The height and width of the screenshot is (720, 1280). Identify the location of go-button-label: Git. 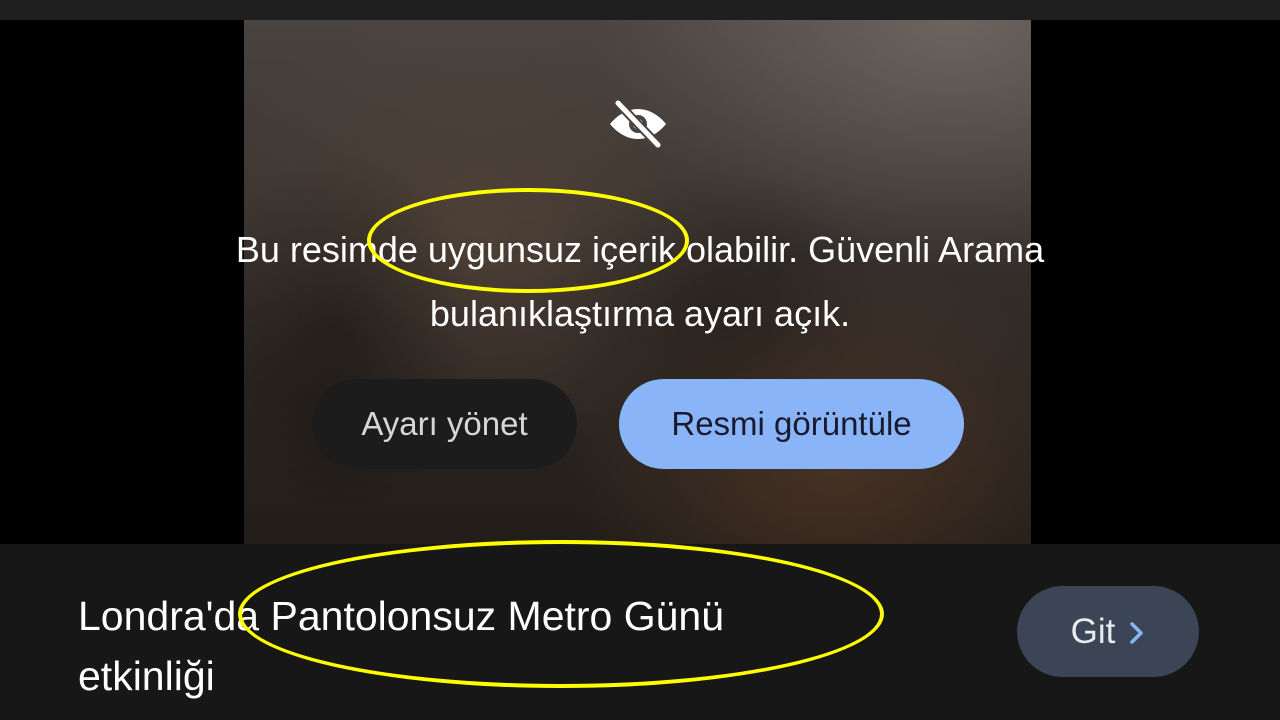
(1093, 631).